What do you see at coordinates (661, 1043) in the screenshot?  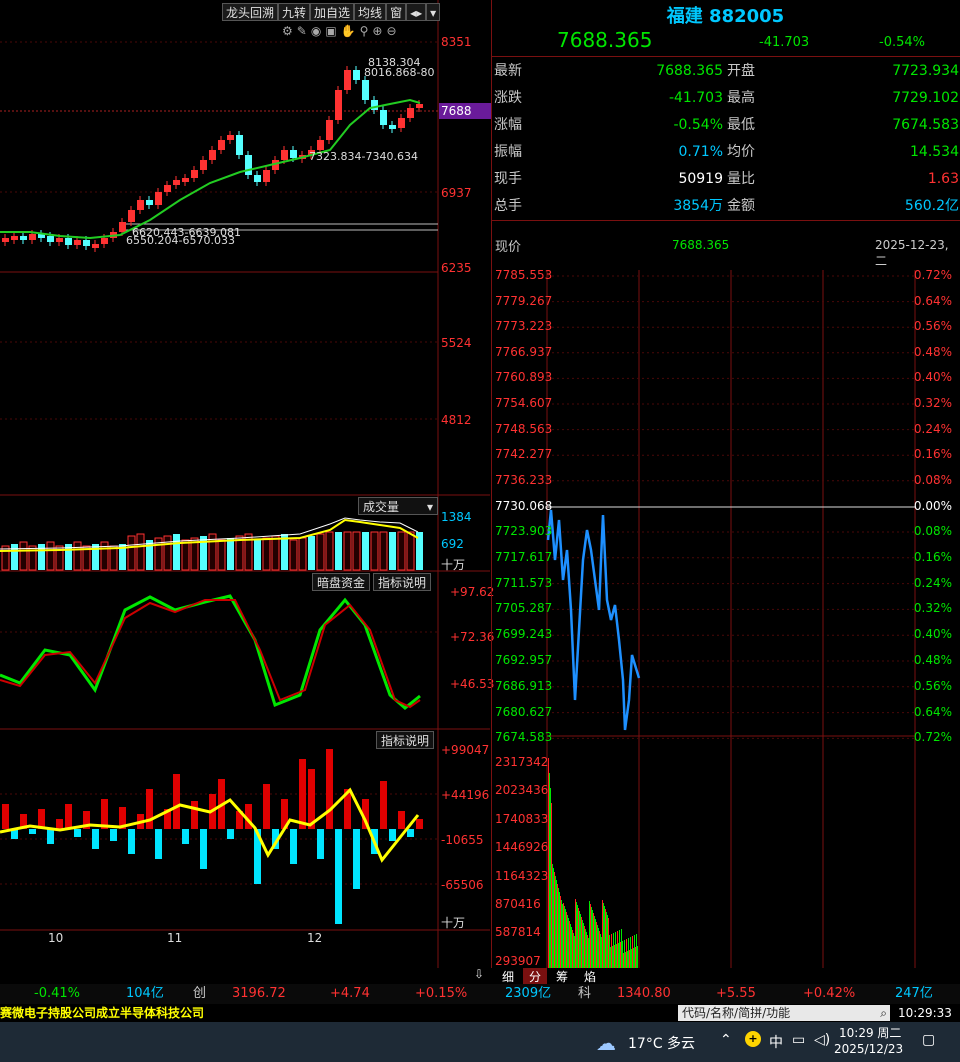 I see `weather-text: 17°C 多云` at bounding box center [661, 1043].